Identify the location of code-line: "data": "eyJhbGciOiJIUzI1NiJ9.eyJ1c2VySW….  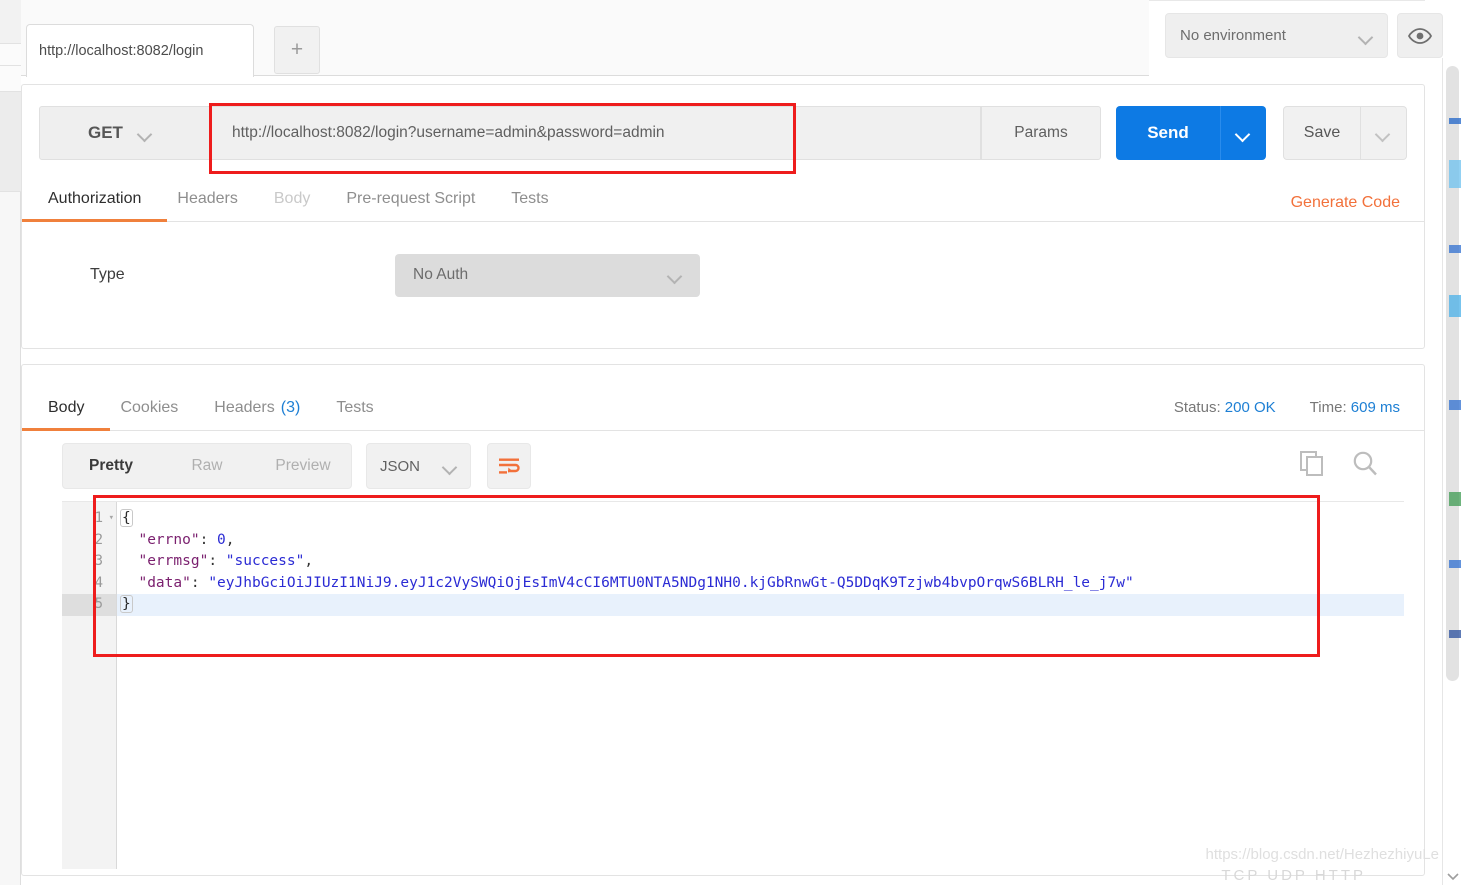
(760, 584).